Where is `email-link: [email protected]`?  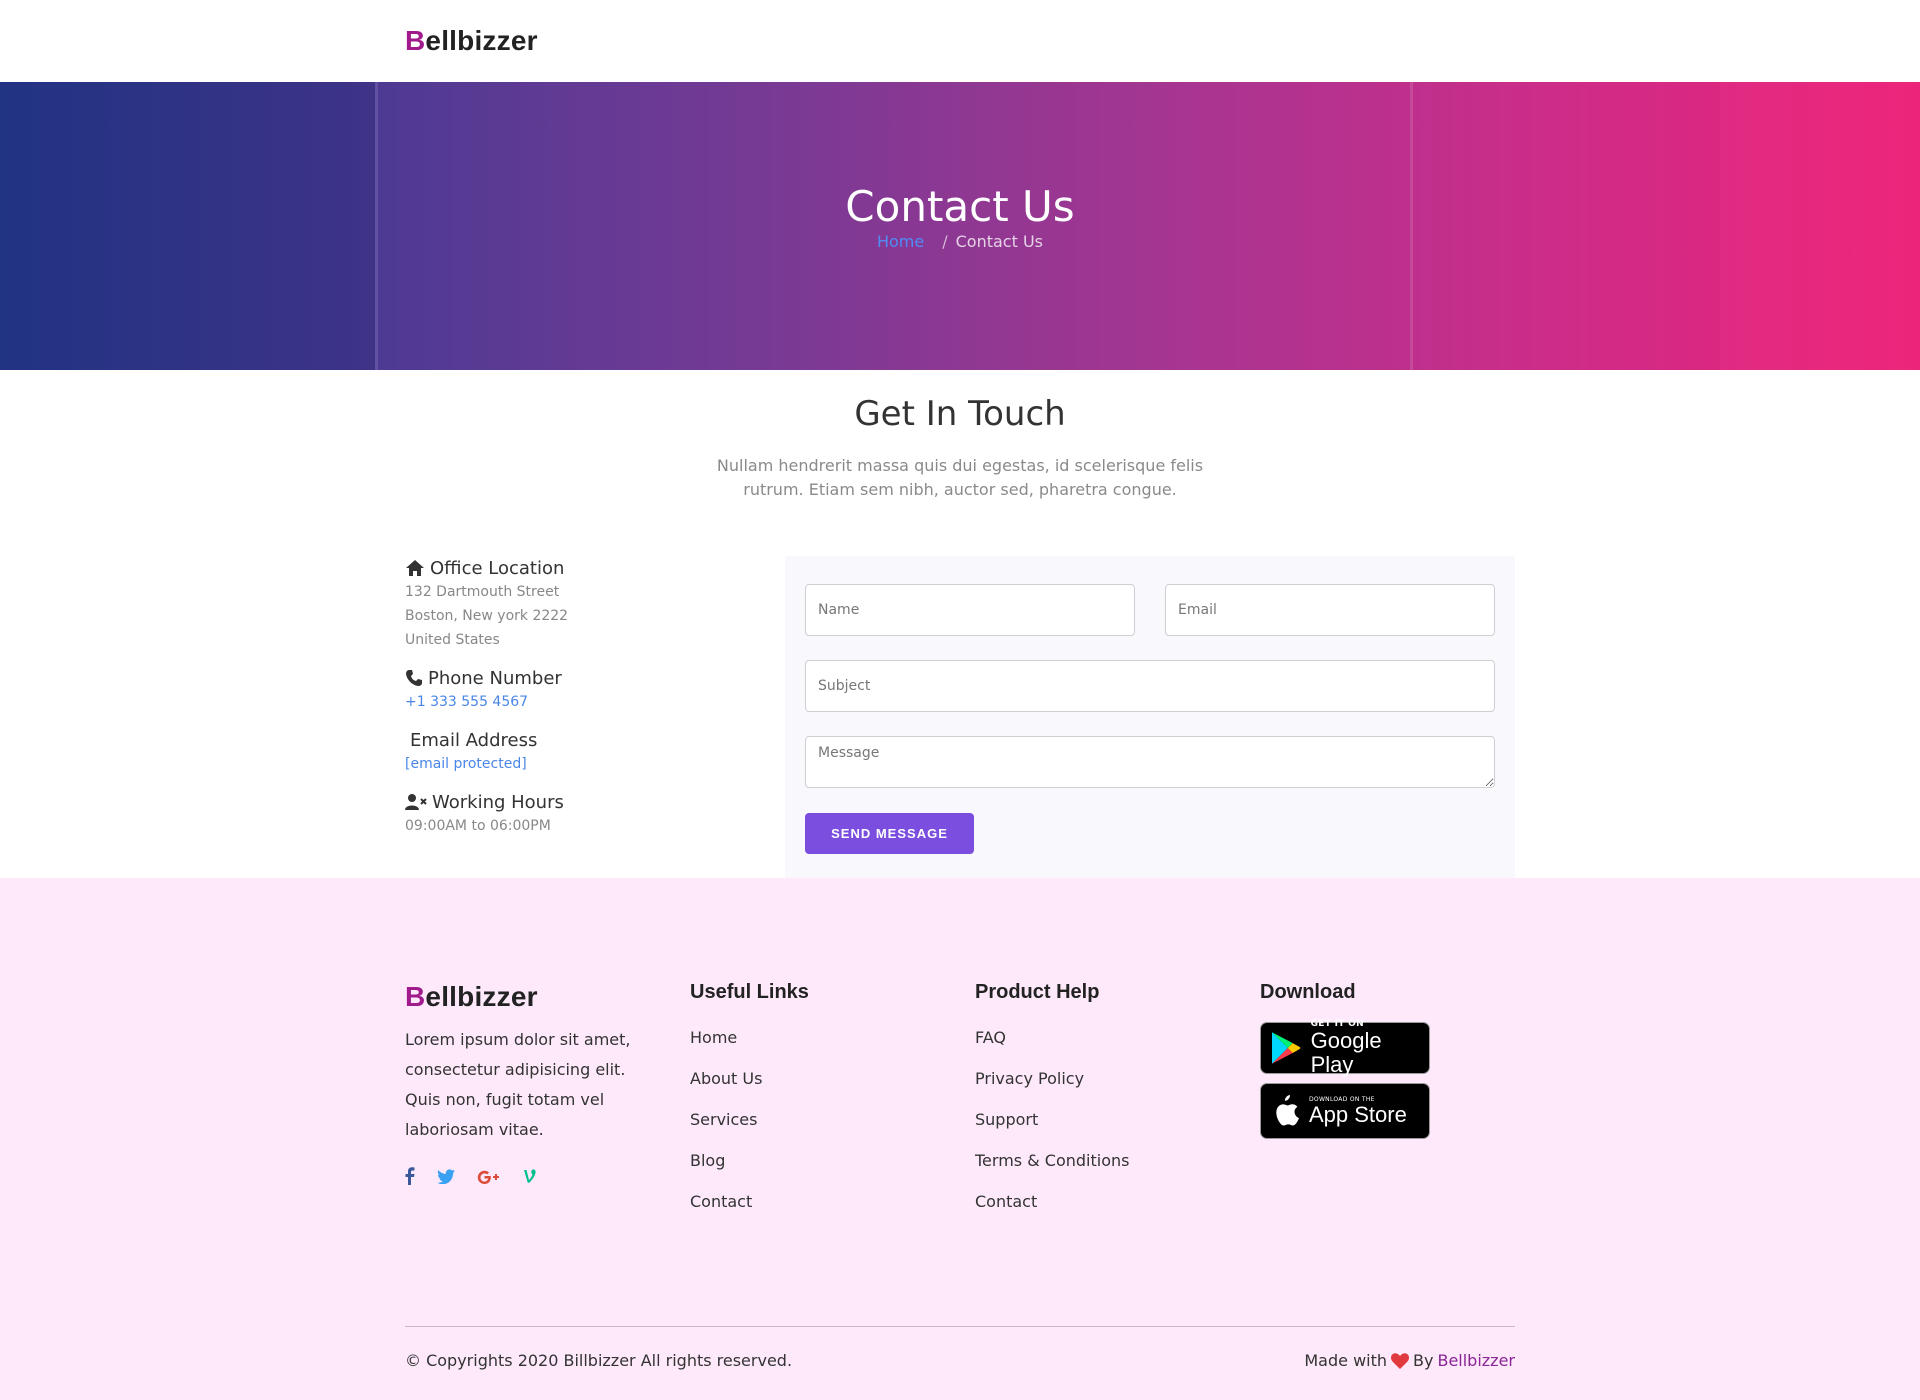 email-link: [email protected] is located at coordinates (466, 764).